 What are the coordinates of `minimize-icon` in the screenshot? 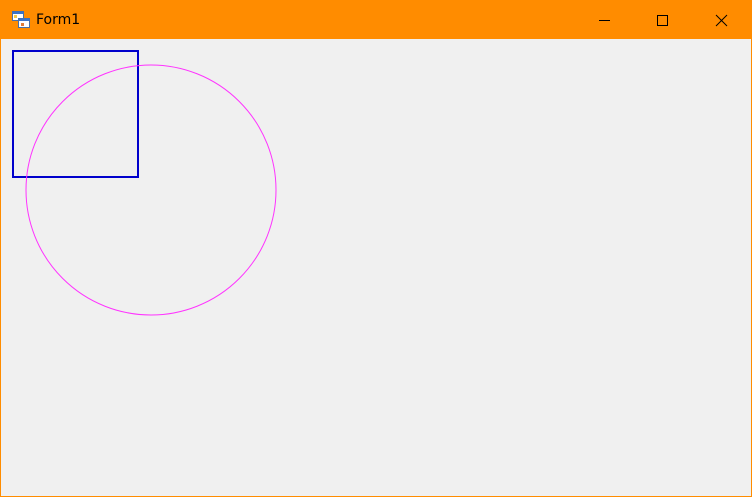 It's located at (604, 20).